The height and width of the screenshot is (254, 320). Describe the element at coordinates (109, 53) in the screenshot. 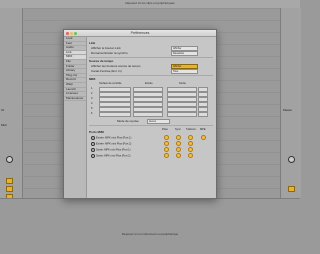

I see `start-stop-sync-label: Démarrer/arrêter la synchro` at that location.